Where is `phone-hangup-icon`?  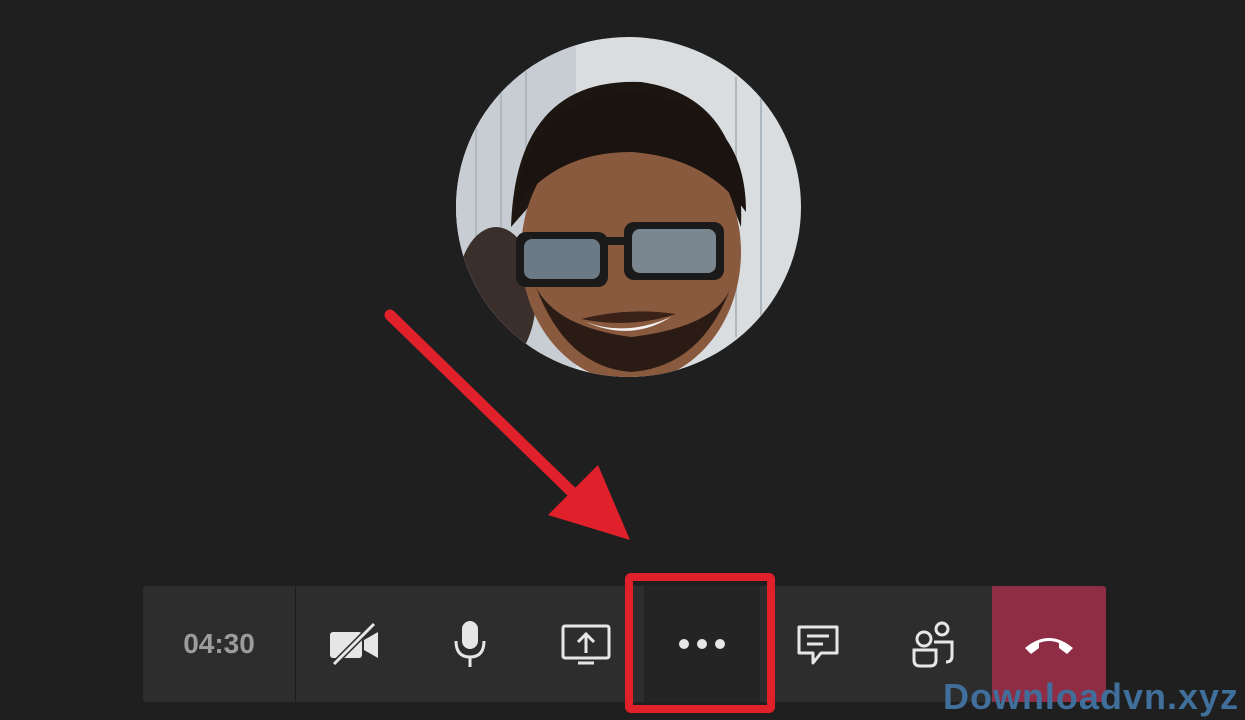 phone-hangup-icon is located at coordinates (1049, 646).